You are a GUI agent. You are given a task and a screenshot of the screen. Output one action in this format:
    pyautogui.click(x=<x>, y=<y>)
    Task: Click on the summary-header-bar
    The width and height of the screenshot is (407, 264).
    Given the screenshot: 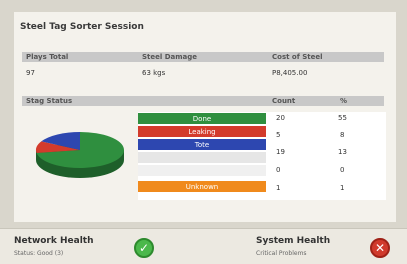 What is the action you would take?
    pyautogui.click(x=203, y=57)
    